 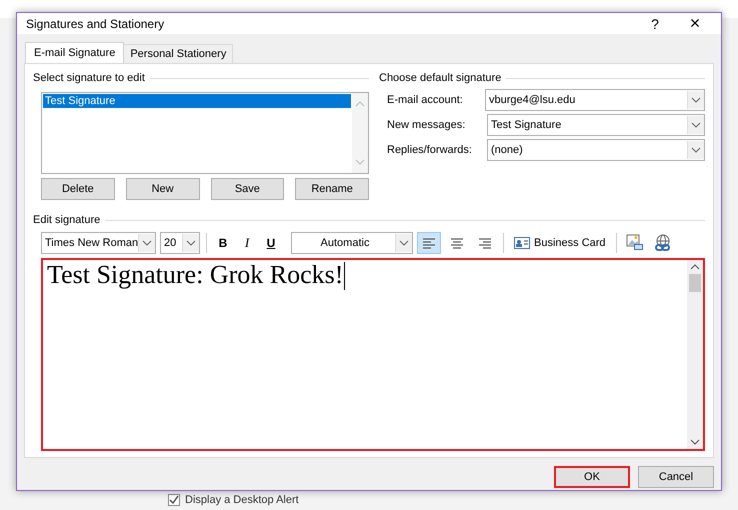 I want to click on dialog-button: Delete, so click(x=78, y=189).